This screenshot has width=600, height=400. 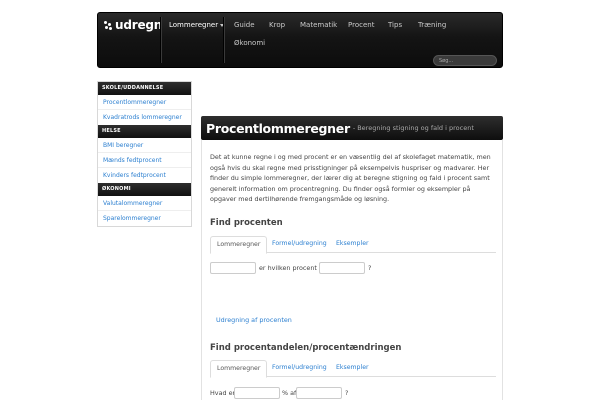 What do you see at coordinates (289, 393) in the screenshot?
I see `form-text: % af` at bounding box center [289, 393].